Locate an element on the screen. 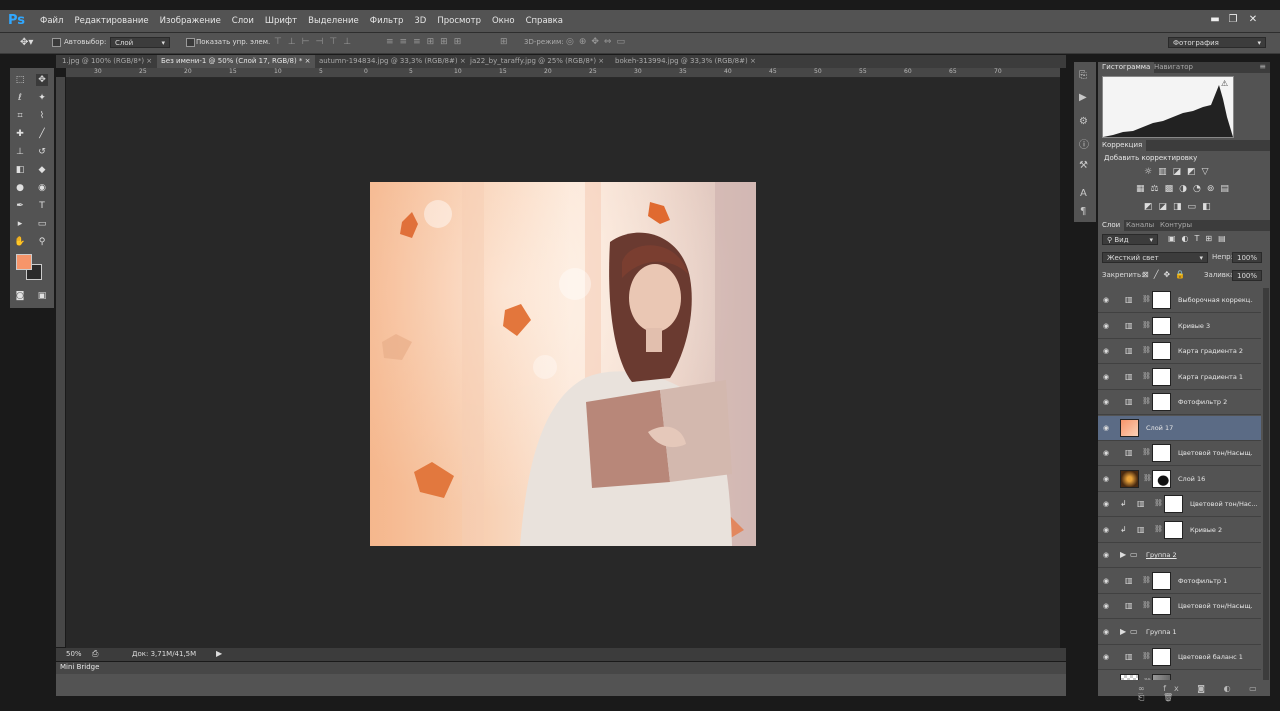  tab-paths: Контуры is located at coordinates (1176, 225).